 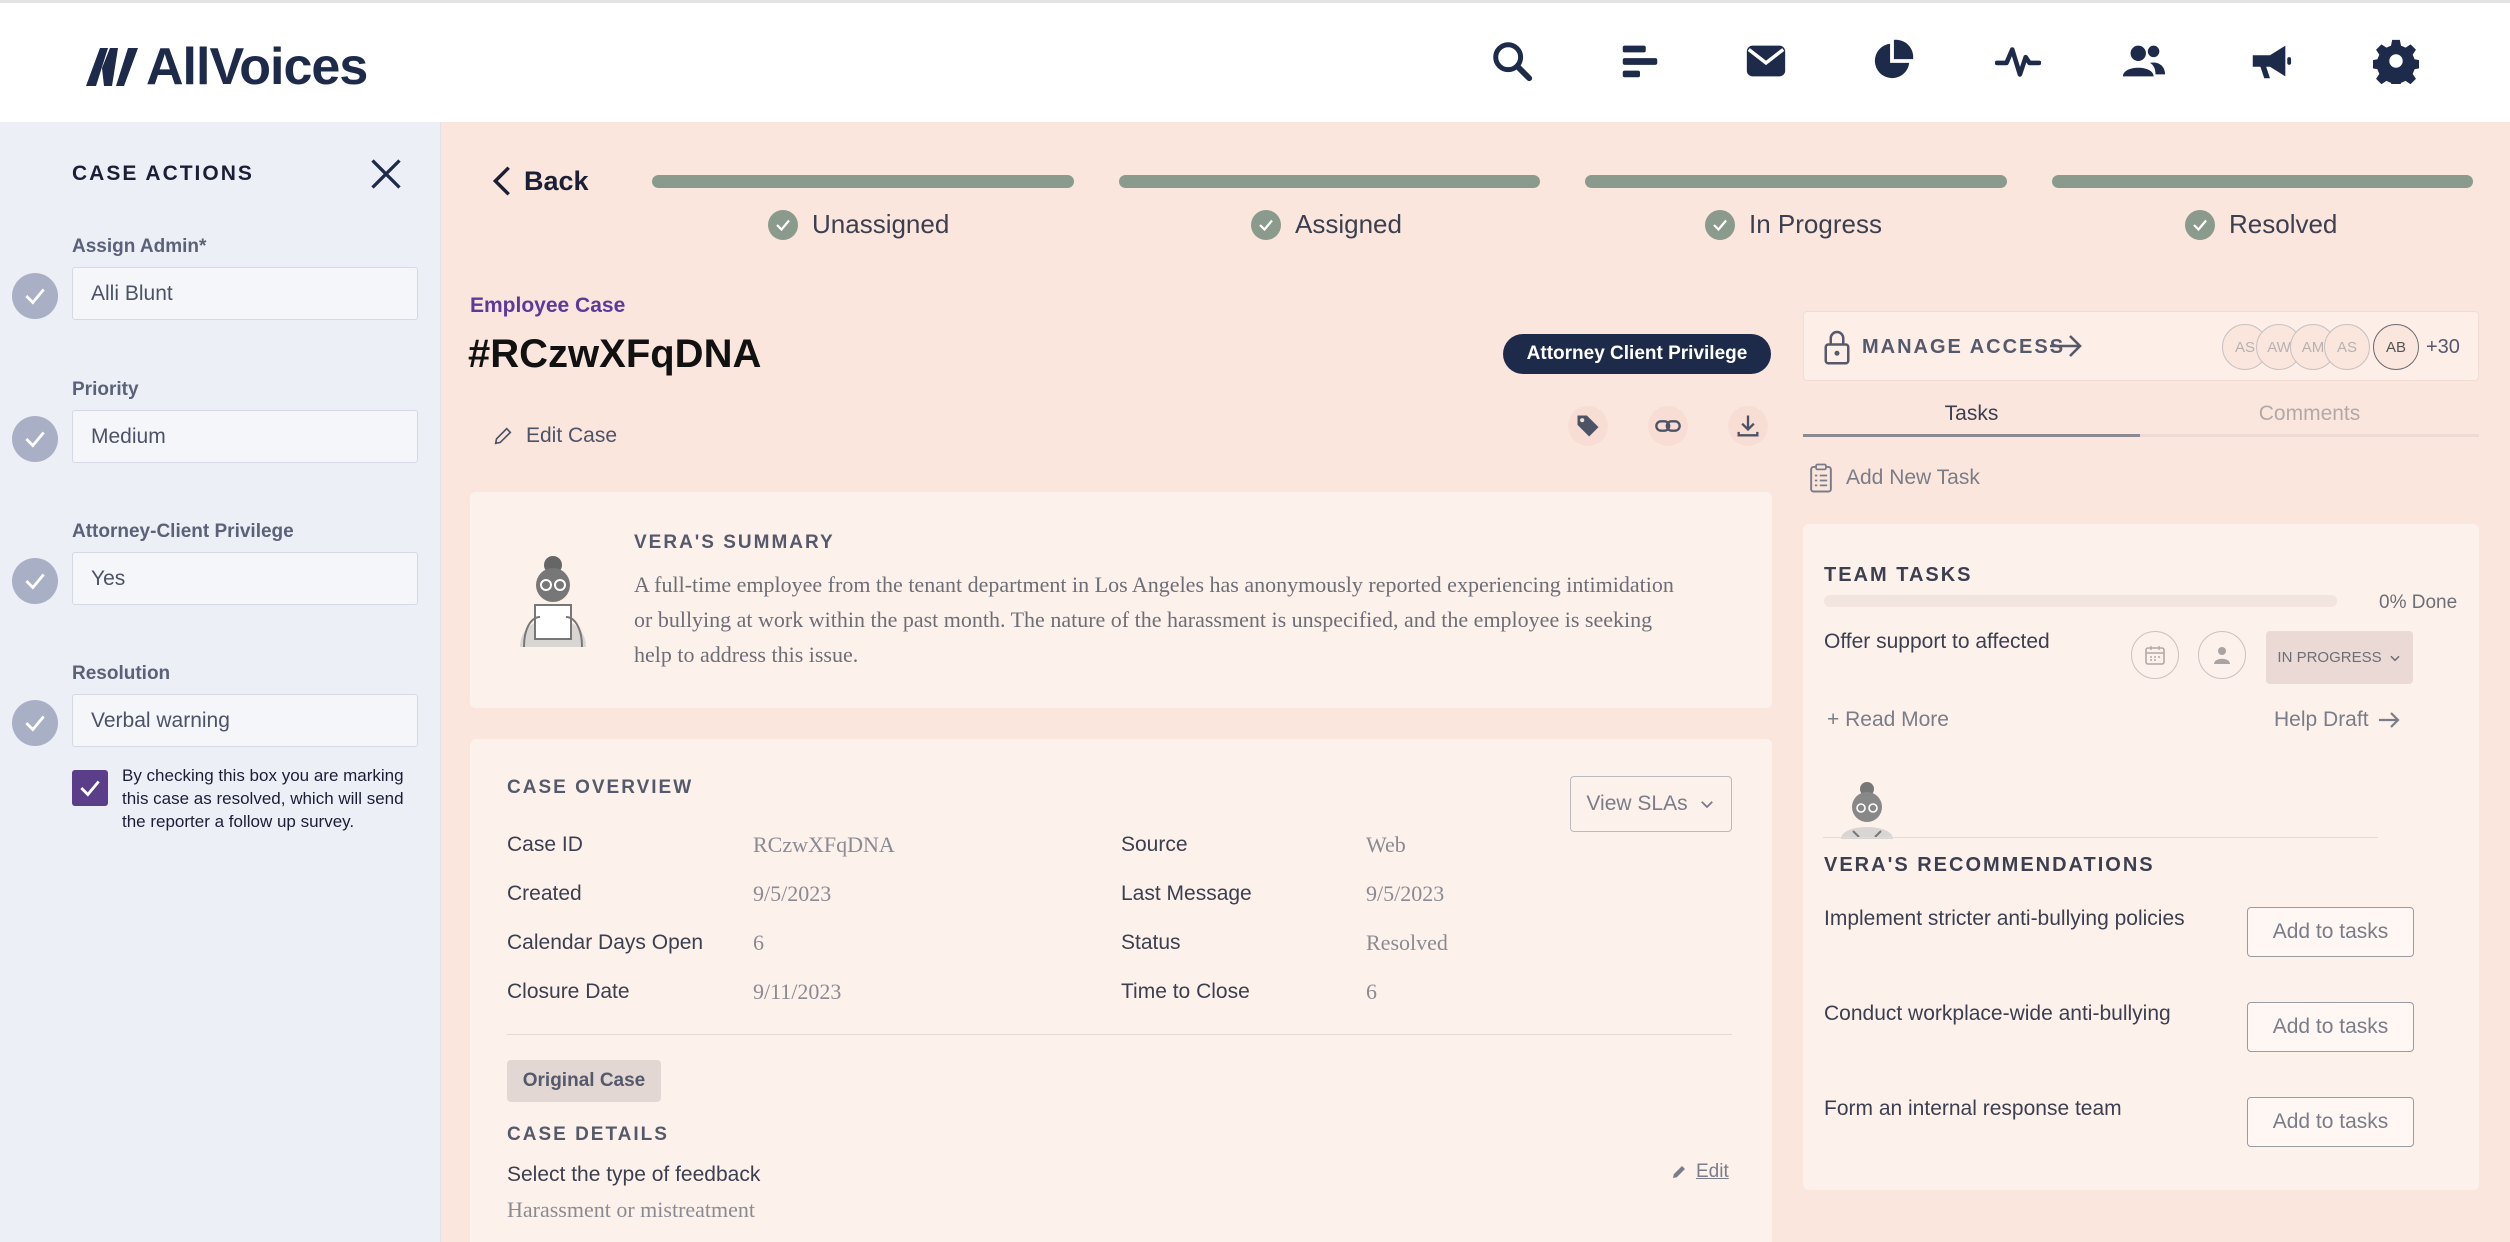 I want to click on overview-value: Web, so click(x=1386, y=844).